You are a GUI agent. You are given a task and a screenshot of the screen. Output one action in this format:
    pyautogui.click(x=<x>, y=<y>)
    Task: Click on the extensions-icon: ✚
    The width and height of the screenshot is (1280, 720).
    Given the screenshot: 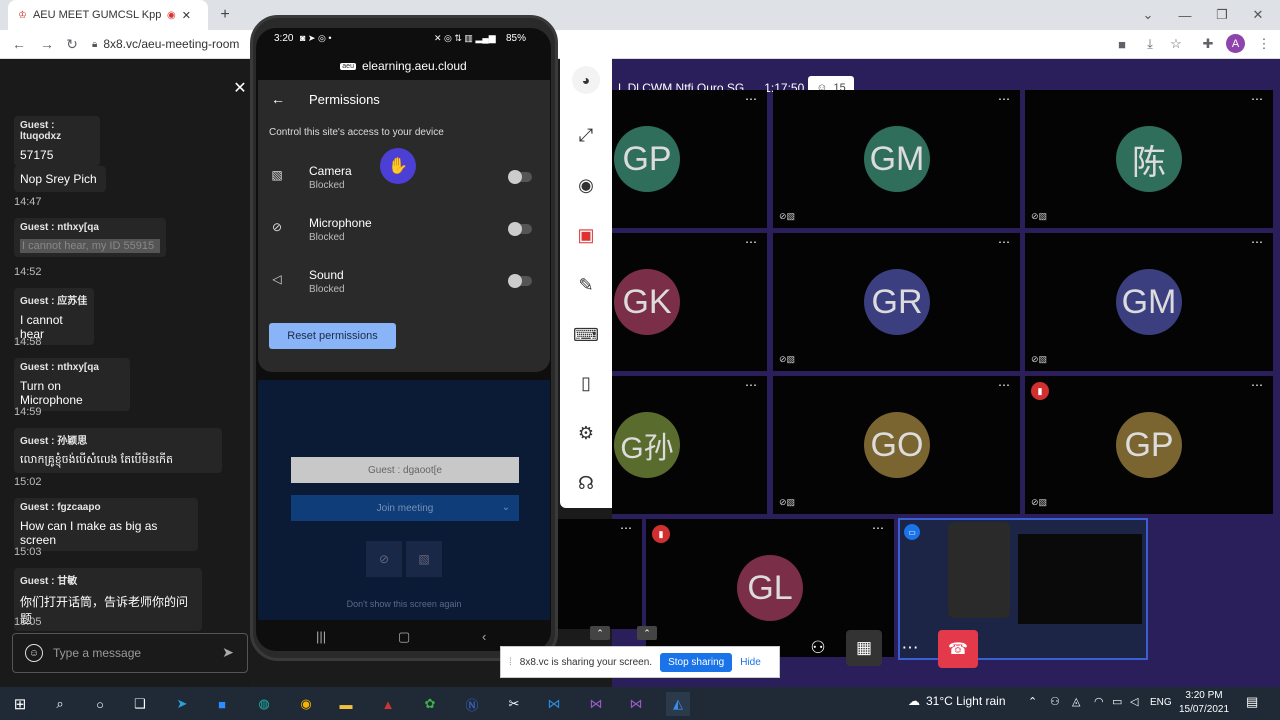 What is the action you would take?
    pyautogui.click(x=1208, y=44)
    